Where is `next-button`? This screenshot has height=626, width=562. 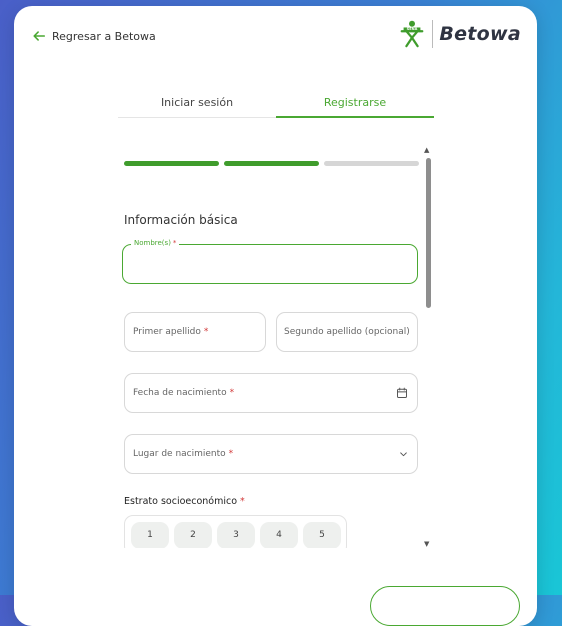
next-button is located at coordinates (445, 606).